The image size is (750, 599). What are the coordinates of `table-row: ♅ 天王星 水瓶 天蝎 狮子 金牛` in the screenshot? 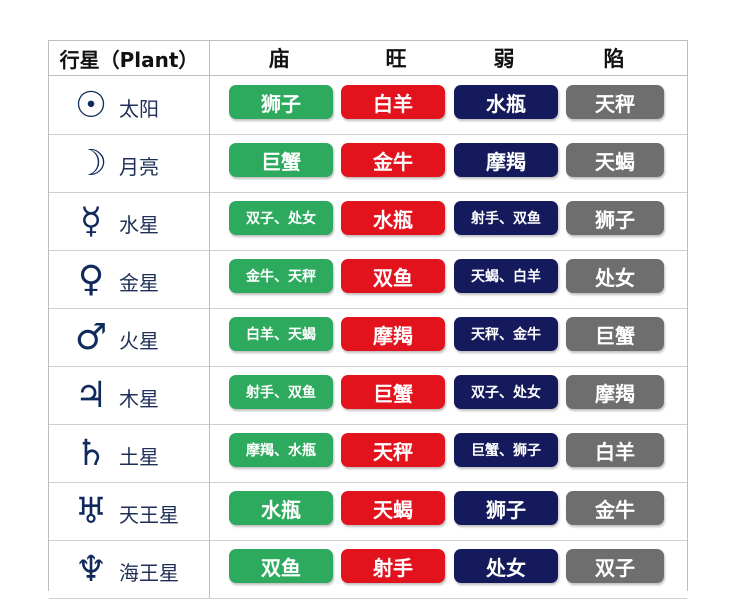 It's located at (368, 511).